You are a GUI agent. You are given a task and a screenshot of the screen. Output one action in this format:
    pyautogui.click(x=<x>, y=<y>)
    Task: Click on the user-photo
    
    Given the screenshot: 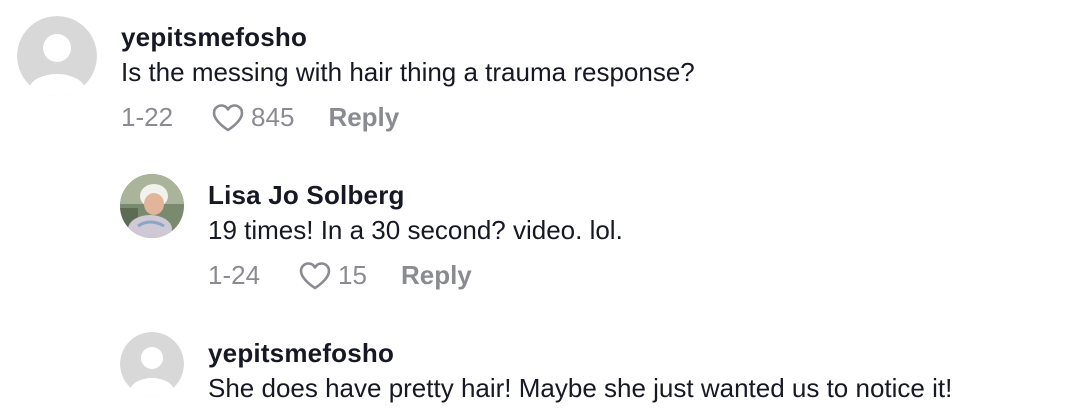 What is the action you would take?
    pyautogui.click(x=152, y=206)
    